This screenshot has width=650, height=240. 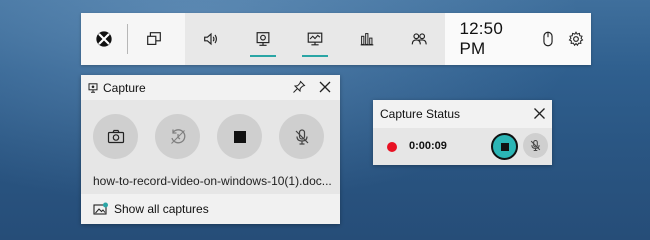 I want to click on settings-icon, so click(x=576, y=39).